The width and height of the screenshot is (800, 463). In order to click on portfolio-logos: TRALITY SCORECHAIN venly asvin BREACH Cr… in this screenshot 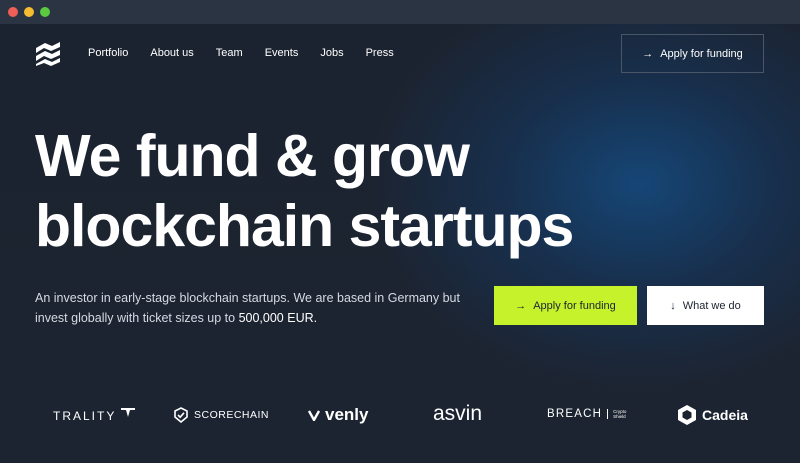, I will do `click(400, 419)`.